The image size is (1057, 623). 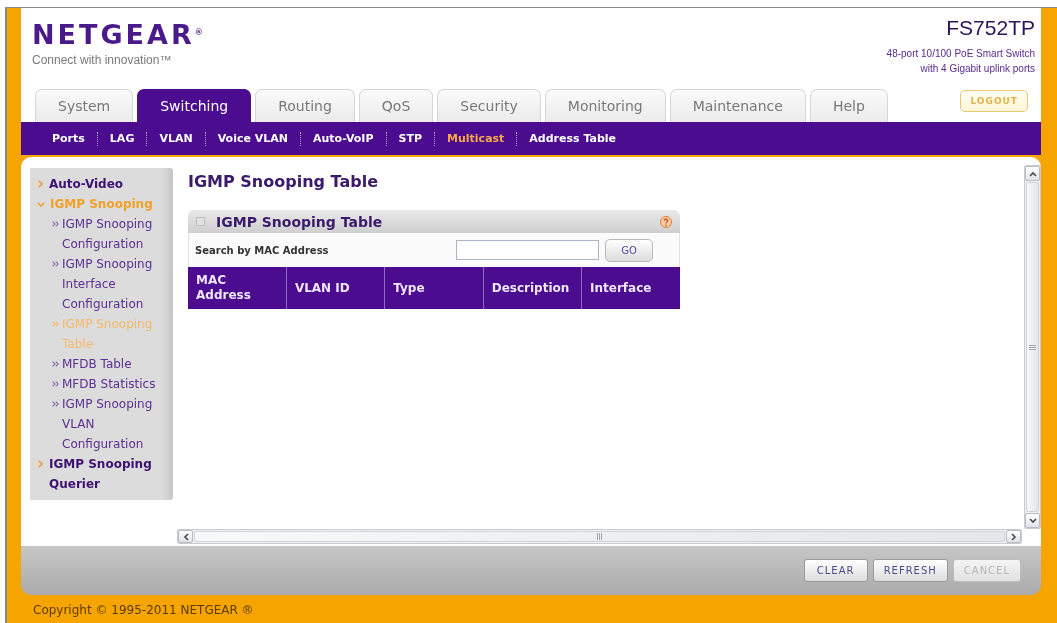 What do you see at coordinates (99, 364) in the screenshot?
I see `sidebar-sublink: MFDB Table` at bounding box center [99, 364].